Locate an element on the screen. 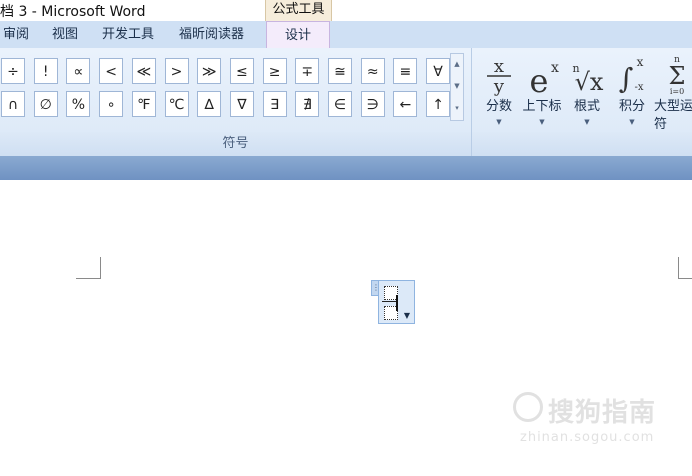 This screenshot has width=692, height=476. symbol-button: ∀ is located at coordinates (438, 71).